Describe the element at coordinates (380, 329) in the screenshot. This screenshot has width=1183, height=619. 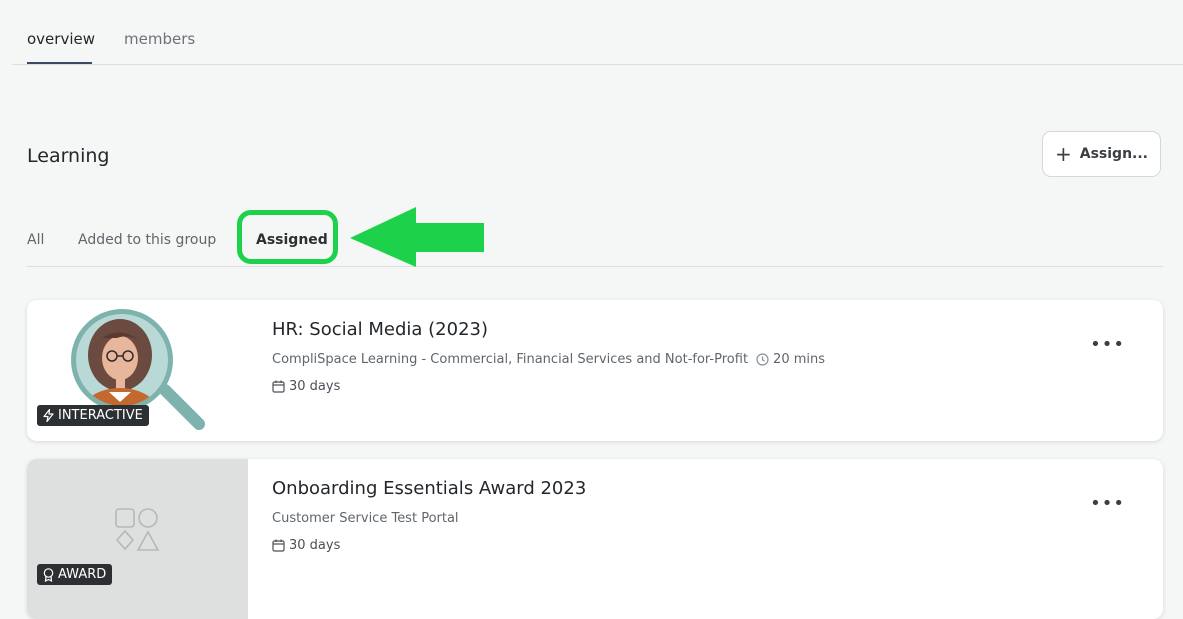
I see `card-title: HR: Social Media (2023)` at that location.